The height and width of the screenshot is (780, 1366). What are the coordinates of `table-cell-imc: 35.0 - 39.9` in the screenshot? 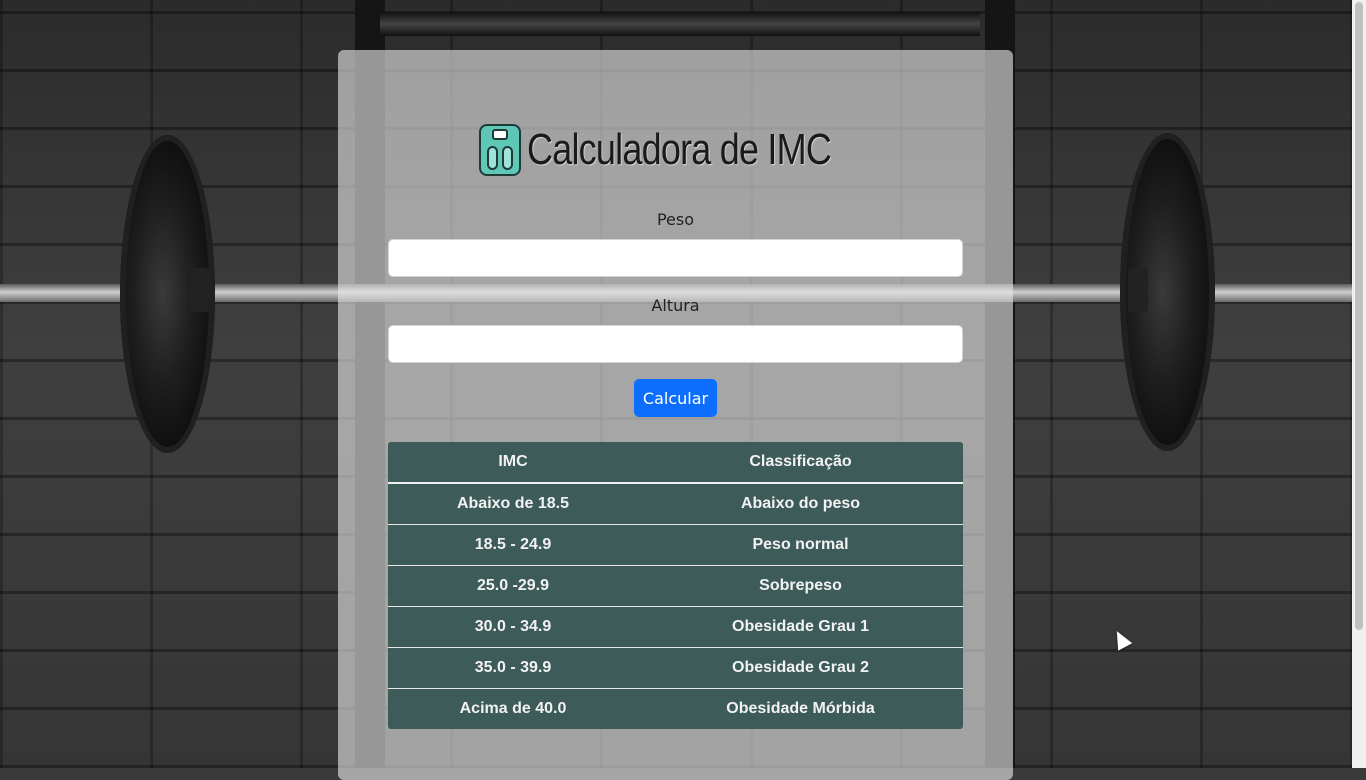 It's located at (513, 668).